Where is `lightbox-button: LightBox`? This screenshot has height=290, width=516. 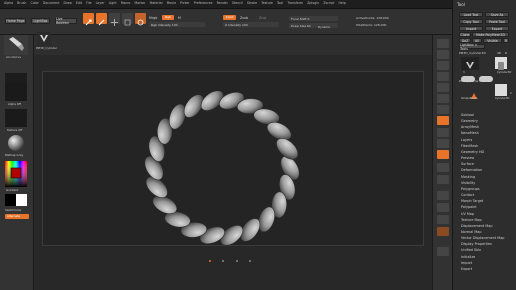 lightbox-button: LightBox is located at coordinates (40, 21).